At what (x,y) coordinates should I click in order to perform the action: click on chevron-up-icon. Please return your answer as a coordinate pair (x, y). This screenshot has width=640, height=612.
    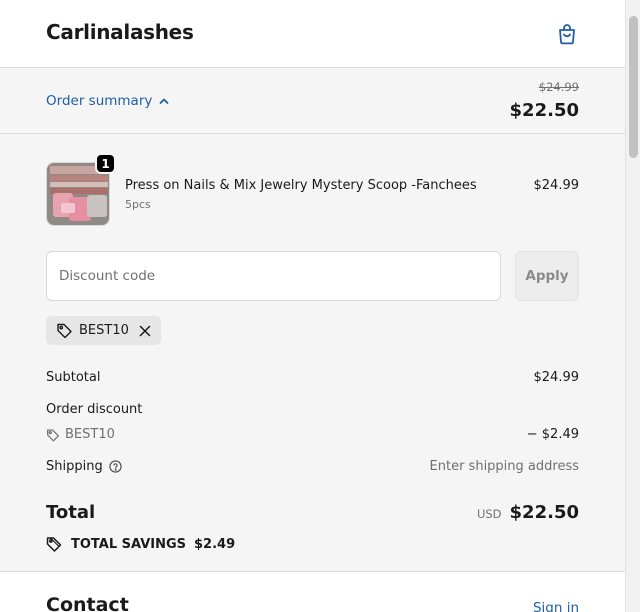
    Looking at the image, I should click on (164, 101).